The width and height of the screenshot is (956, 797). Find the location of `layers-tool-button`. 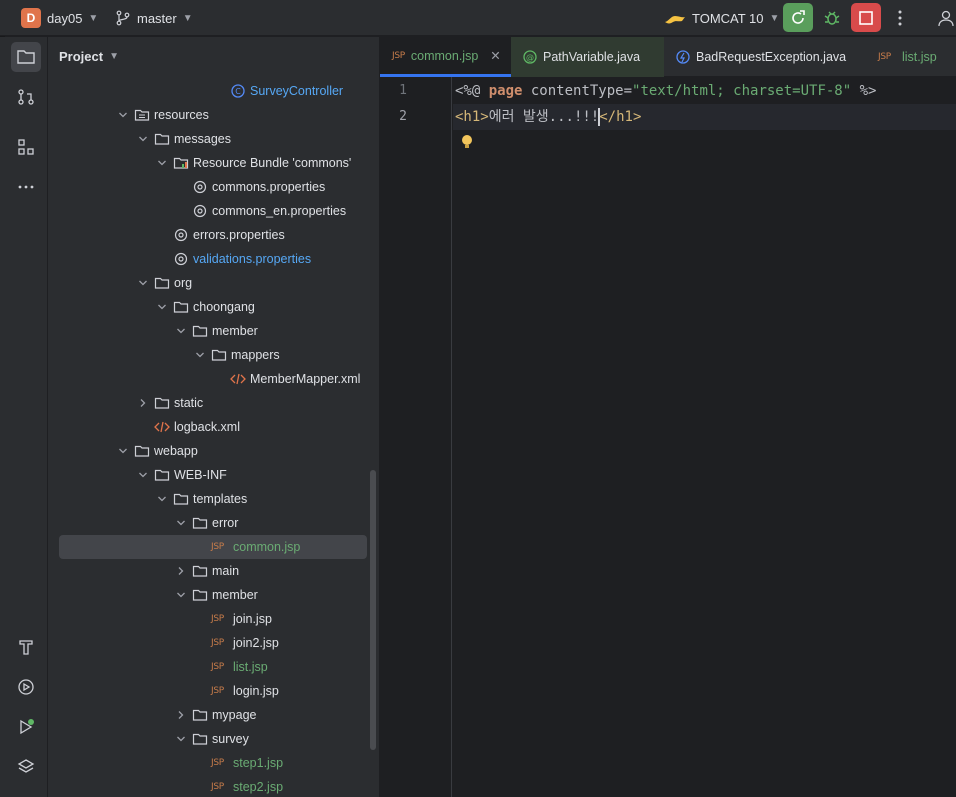

layers-tool-button is located at coordinates (26, 767).